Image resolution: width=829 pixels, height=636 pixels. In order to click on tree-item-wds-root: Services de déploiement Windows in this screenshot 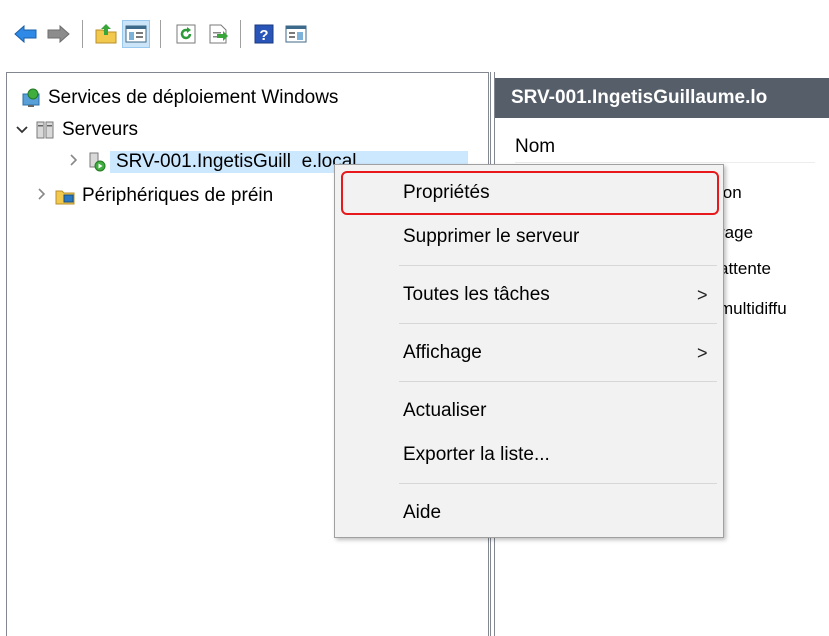, I will do `click(177, 98)`.